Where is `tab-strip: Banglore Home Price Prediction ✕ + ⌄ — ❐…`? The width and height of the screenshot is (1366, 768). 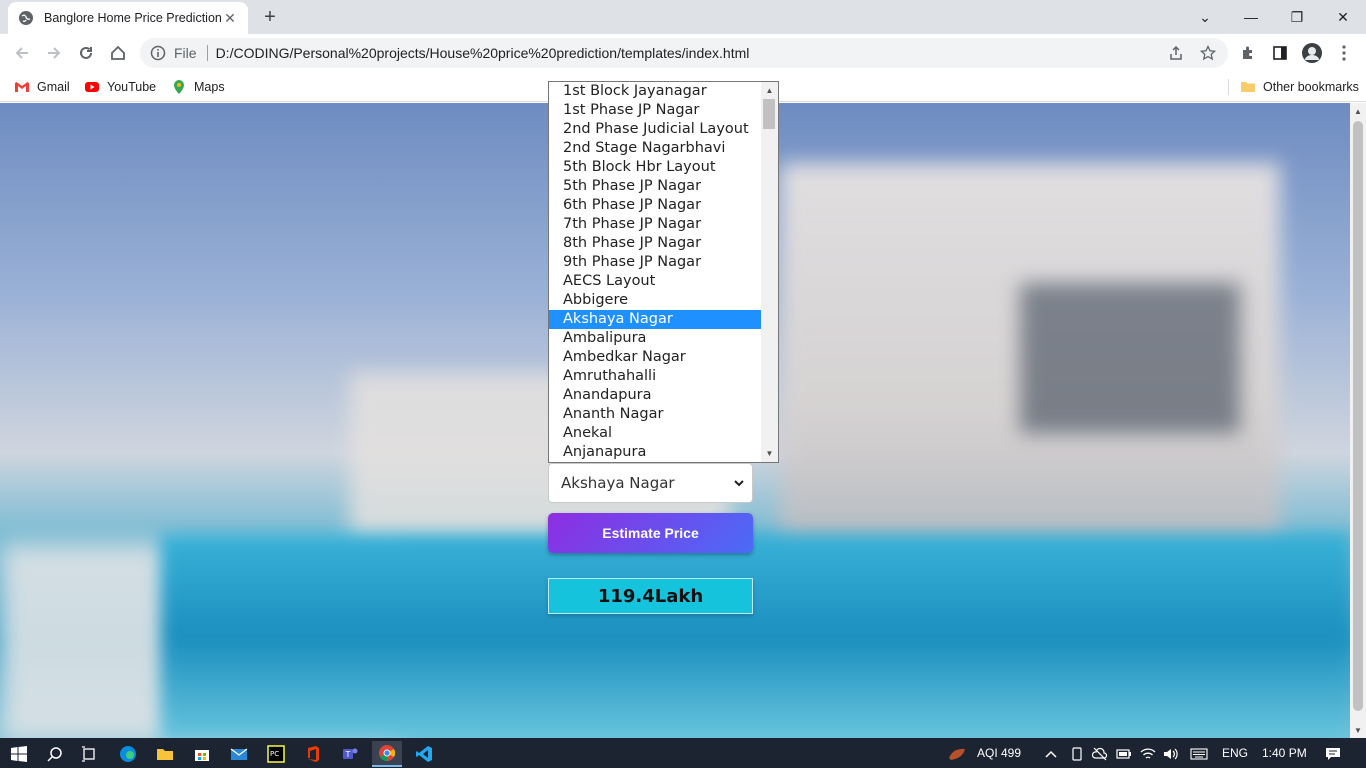 tab-strip: Banglore Home Price Prediction ✕ + ⌄ — ❐… is located at coordinates (683, 17).